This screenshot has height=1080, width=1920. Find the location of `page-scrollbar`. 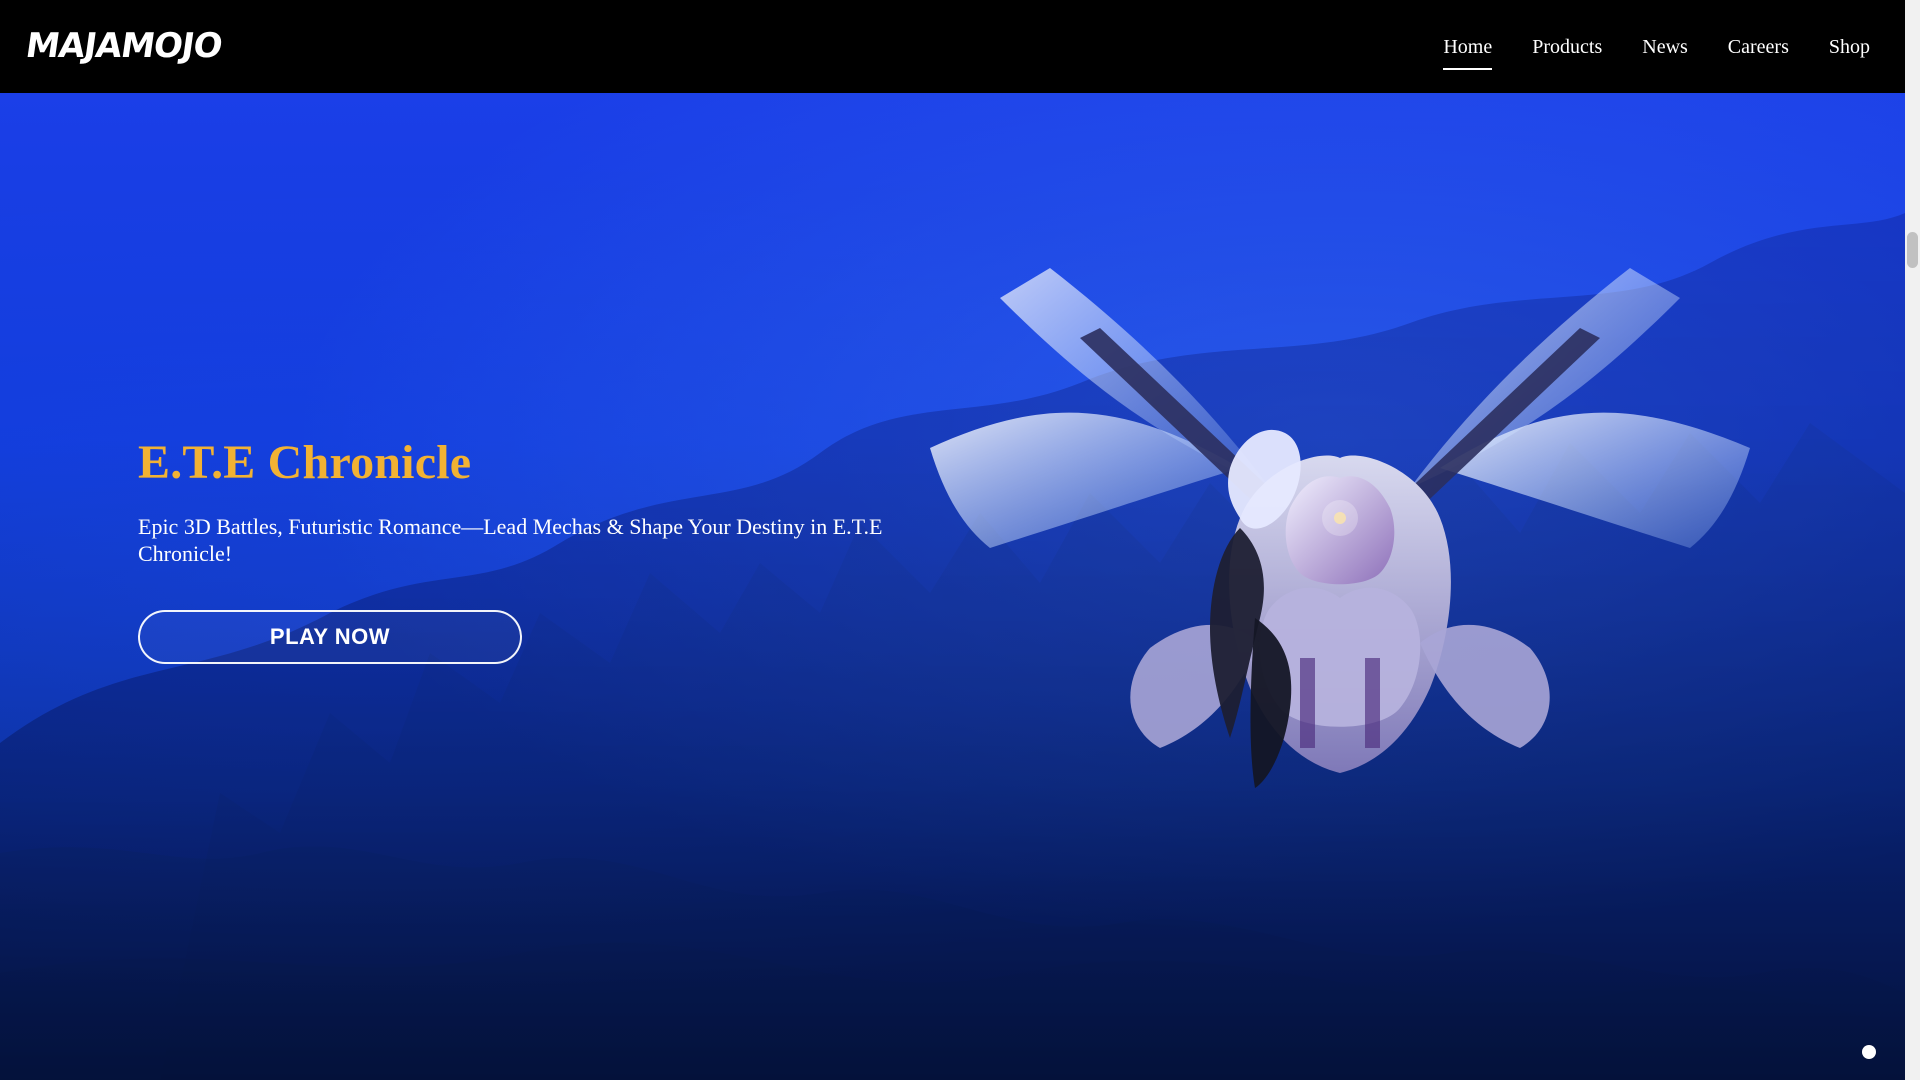

page-scrollbar is located at coordinates (1912, 540).